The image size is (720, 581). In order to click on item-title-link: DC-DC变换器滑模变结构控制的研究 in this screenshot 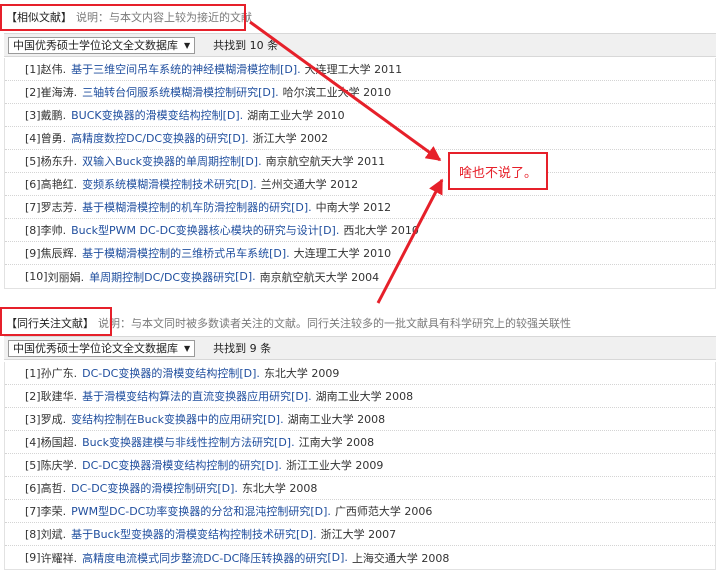, I will do `click(171, 465)`.